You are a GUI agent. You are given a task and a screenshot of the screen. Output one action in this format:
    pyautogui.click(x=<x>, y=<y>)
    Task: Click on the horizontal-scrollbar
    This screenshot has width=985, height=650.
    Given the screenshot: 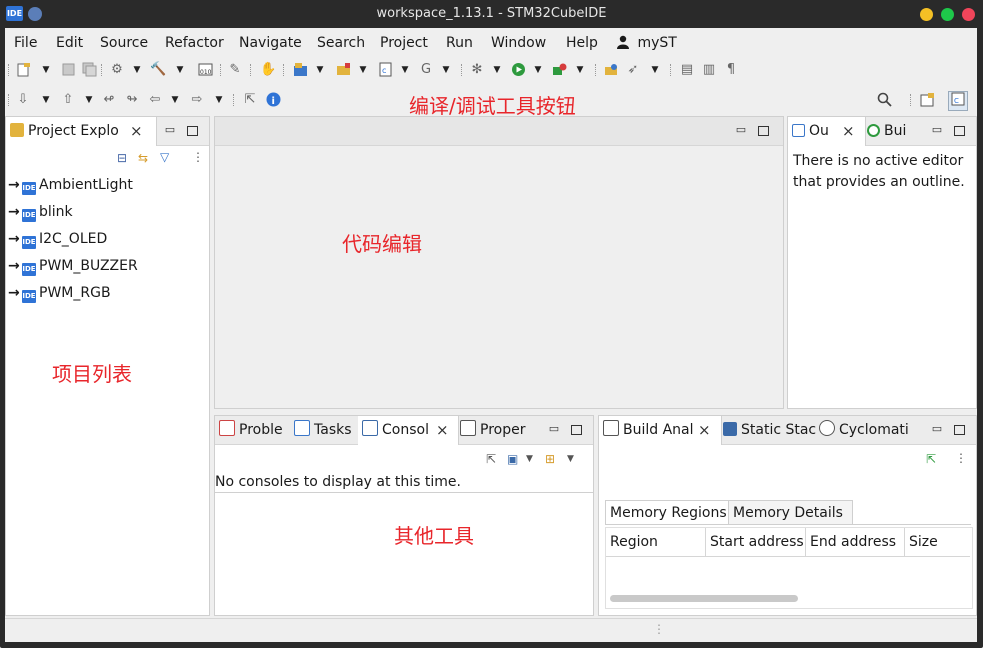 What is the action you would take?
    pyautogui.click(x=704, y=598)
    